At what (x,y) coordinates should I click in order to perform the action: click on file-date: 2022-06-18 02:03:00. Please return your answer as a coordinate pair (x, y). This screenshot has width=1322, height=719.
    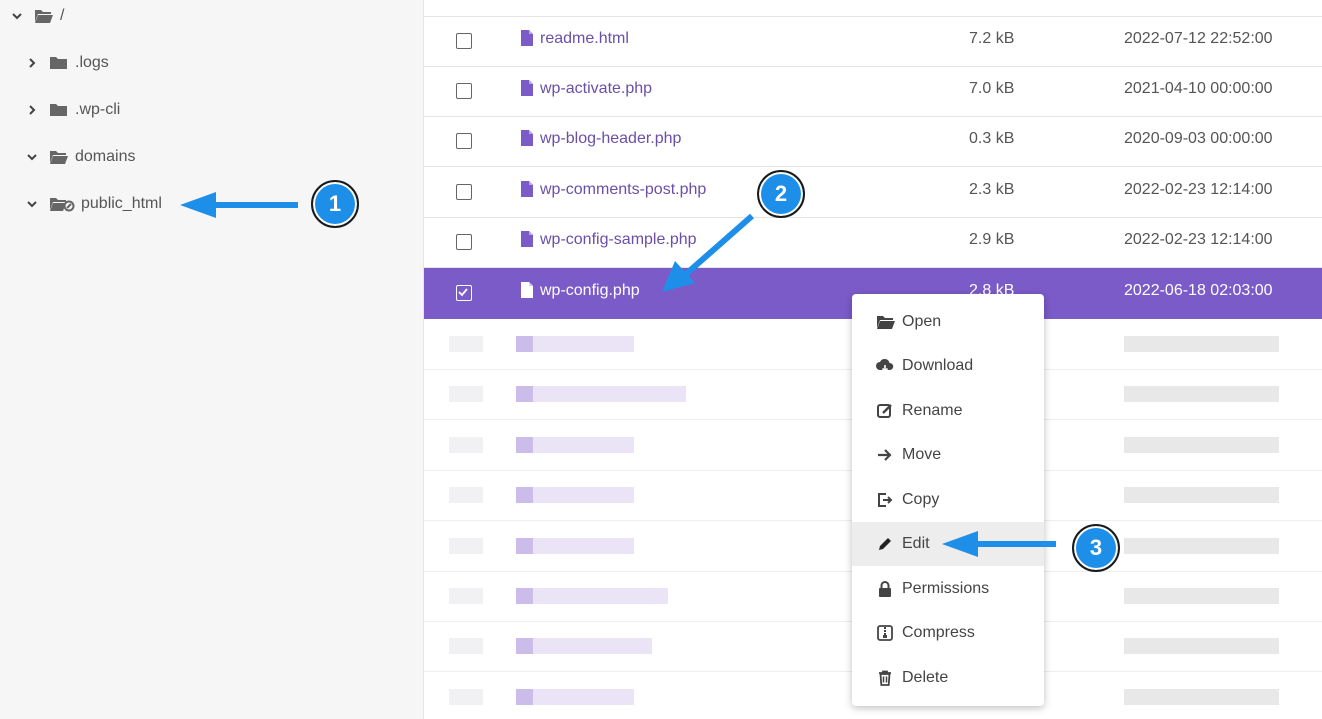
    Looking at the image, I should click on (1198, 290).